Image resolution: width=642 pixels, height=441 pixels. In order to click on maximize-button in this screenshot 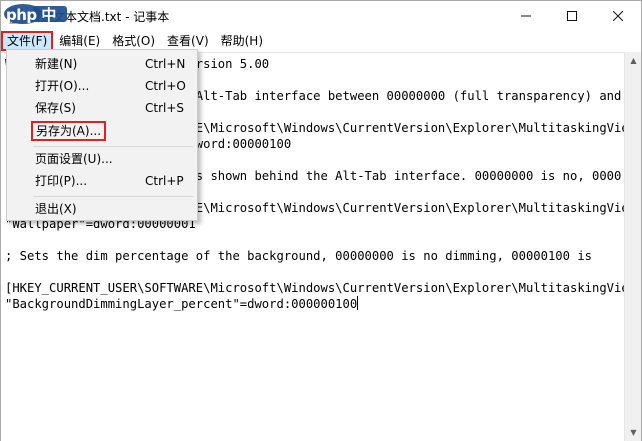, I will do `click(572, 16)`.